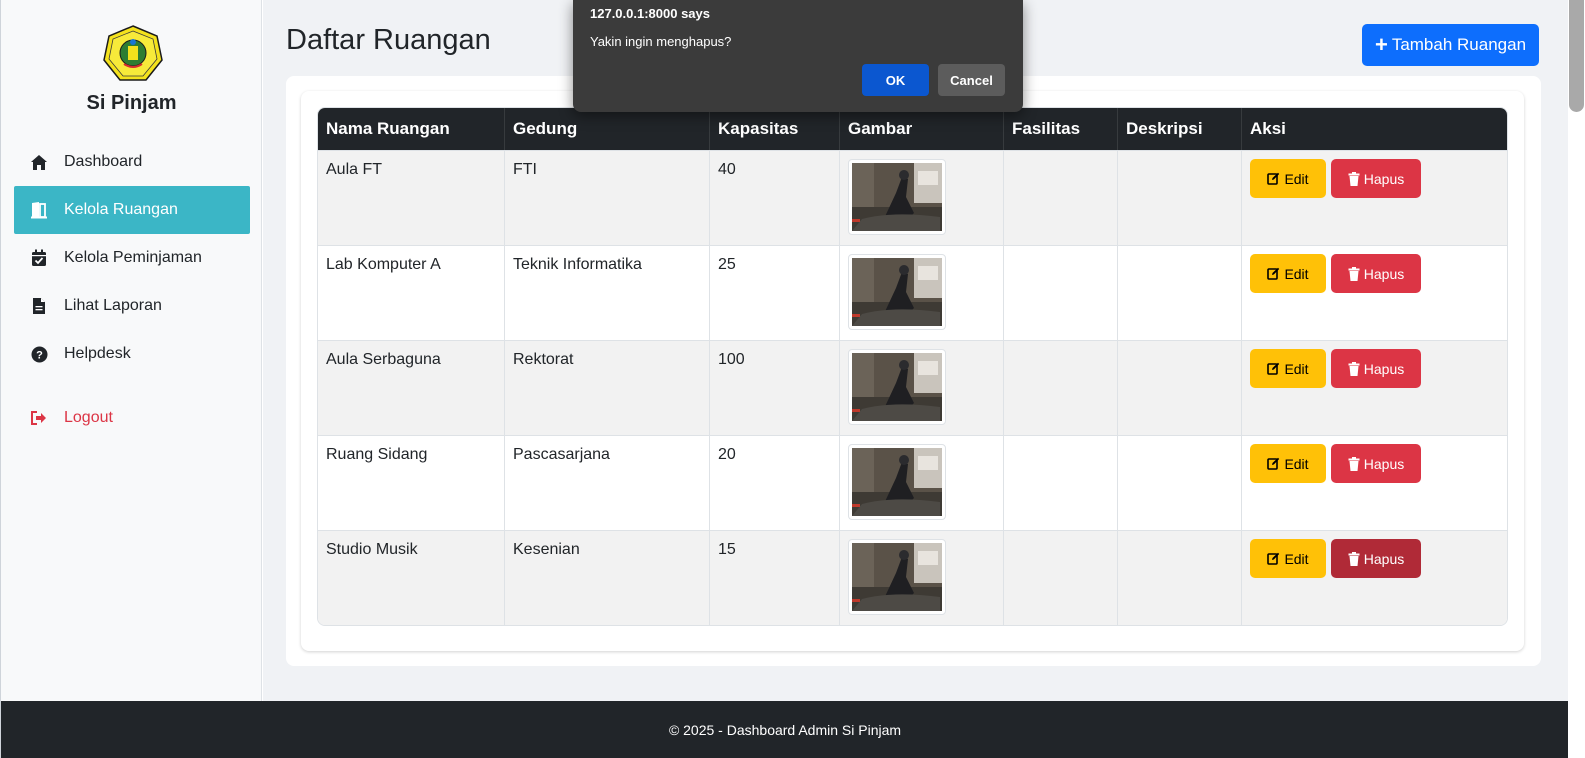 The height and width of the screenshot is (758, 1585). I want to click on table-row: Ruang Sidang Pascasarjana 20 Edit Hapus, so click(912, 482).